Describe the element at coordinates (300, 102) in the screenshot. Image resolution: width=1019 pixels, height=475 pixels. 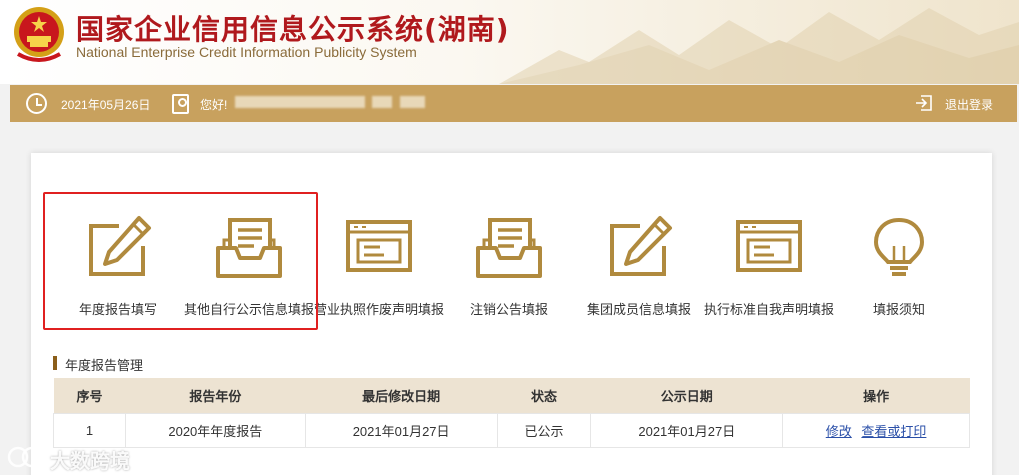
I see `redacted-username` at that location.